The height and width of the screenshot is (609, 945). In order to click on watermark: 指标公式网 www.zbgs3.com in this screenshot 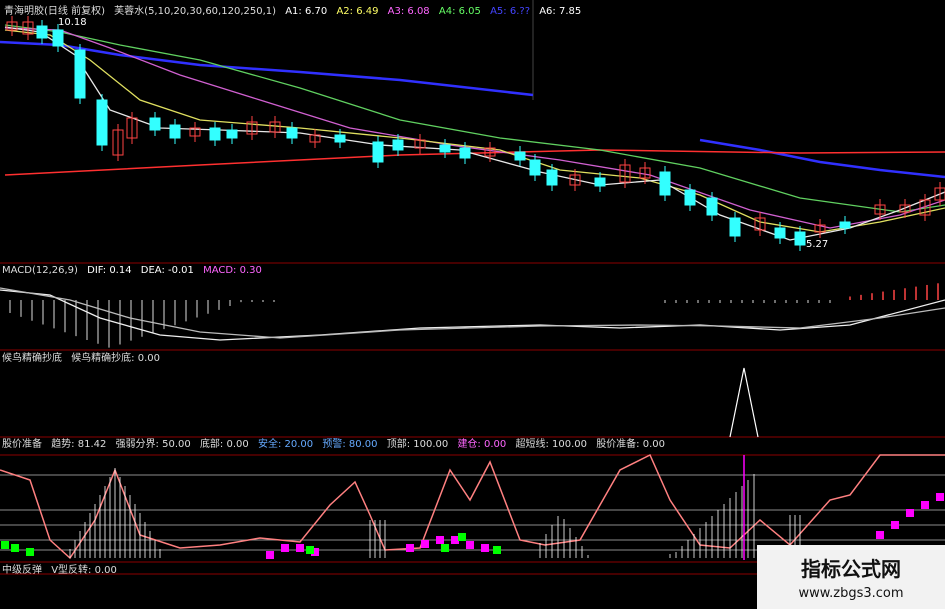, I will do `click(851, 577)`.